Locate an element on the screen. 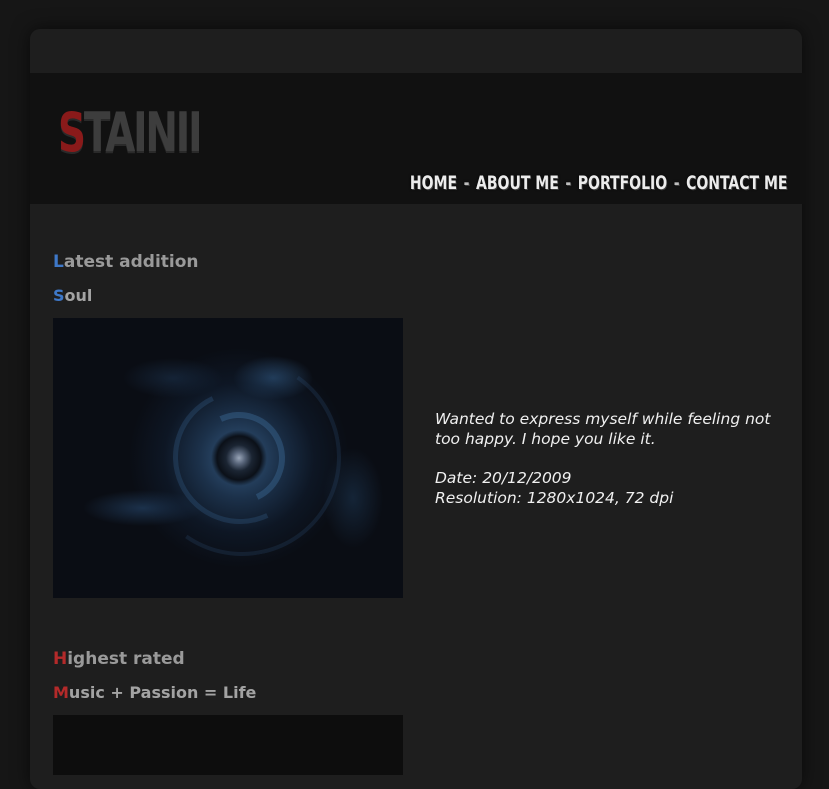  date-text: Date: 20/12/2009 is located at coordinates (503, 478).